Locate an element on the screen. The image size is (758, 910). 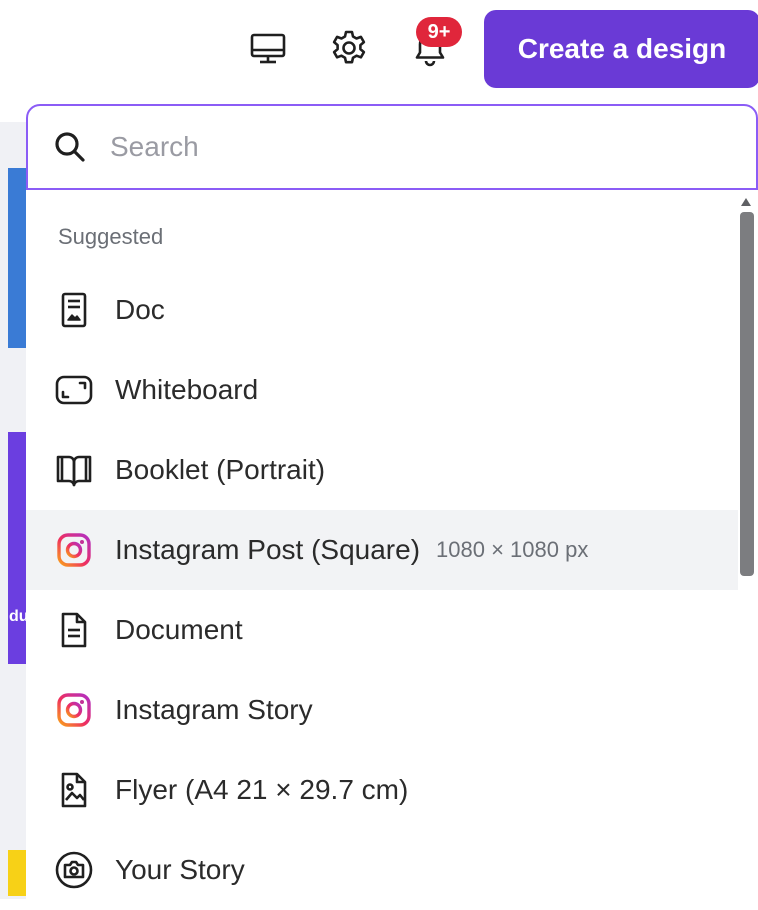
item-label: Booklet (Portrait) is located at coordinates (220, 469).